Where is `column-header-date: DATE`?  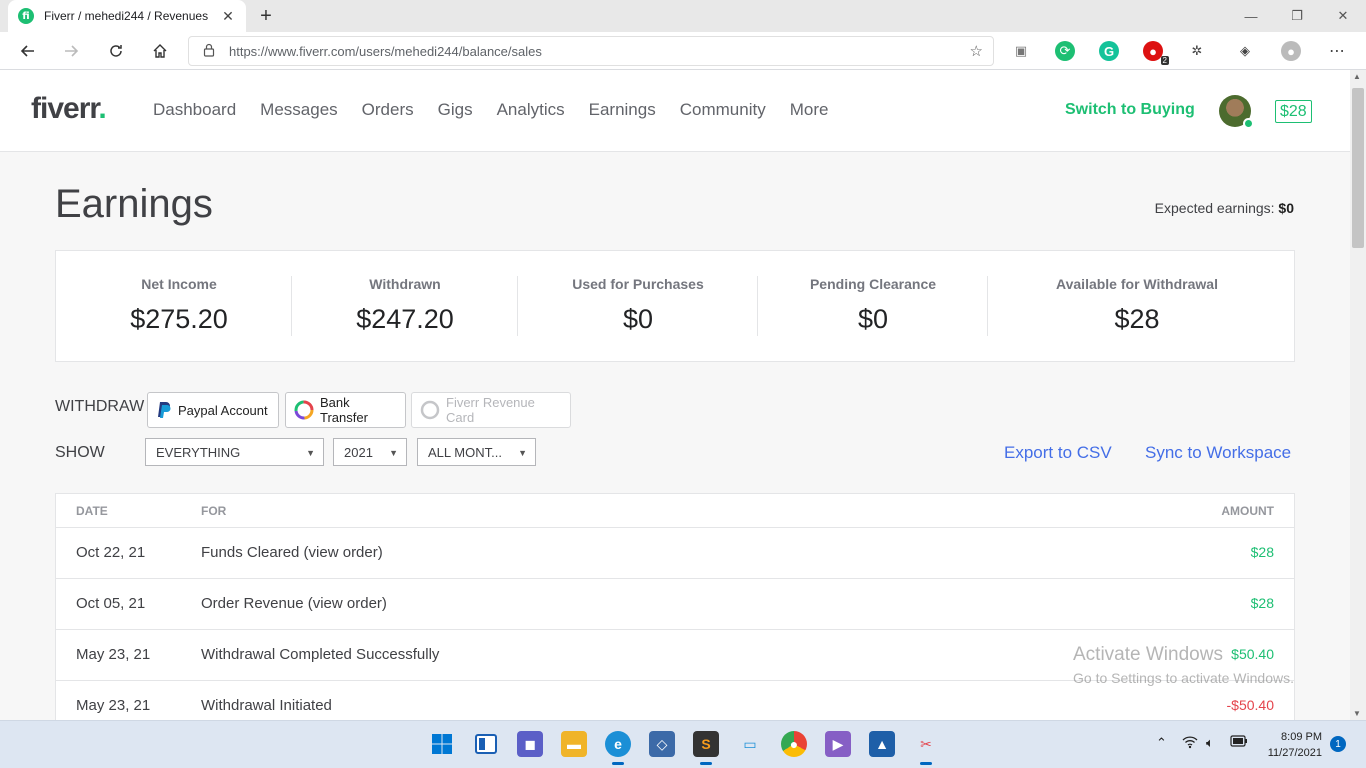 column-header-date: DATE is located at coordinates (92, 511).